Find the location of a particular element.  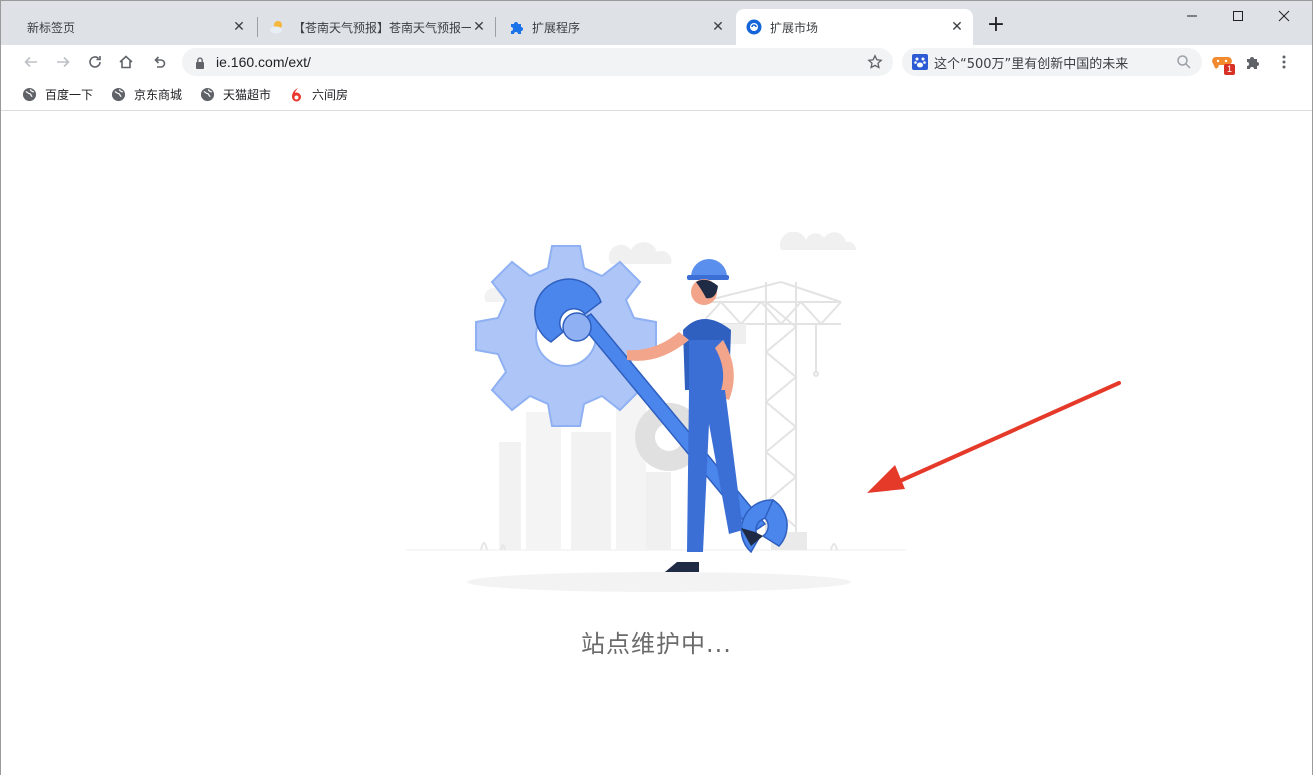

tab-title: 【苍南天气预报】苍南天气预报一 is located at coordinates (382, 27).